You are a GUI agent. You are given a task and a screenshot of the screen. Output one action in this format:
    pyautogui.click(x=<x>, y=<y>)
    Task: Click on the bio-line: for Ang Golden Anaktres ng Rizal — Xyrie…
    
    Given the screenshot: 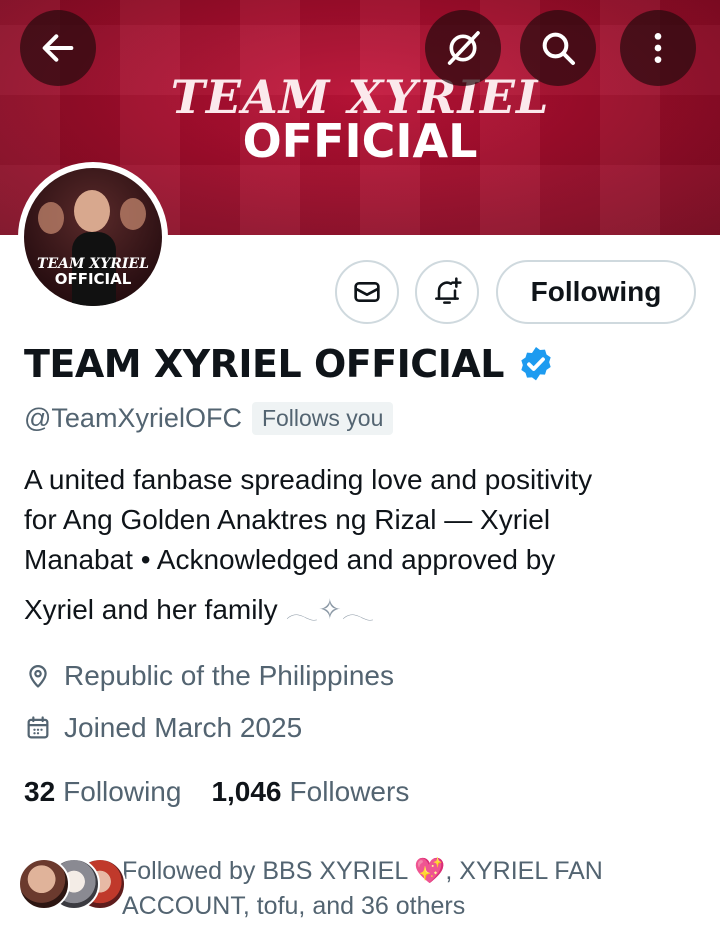 What is the action you would take?
    pyautogui.click(x=287, y=519)
    